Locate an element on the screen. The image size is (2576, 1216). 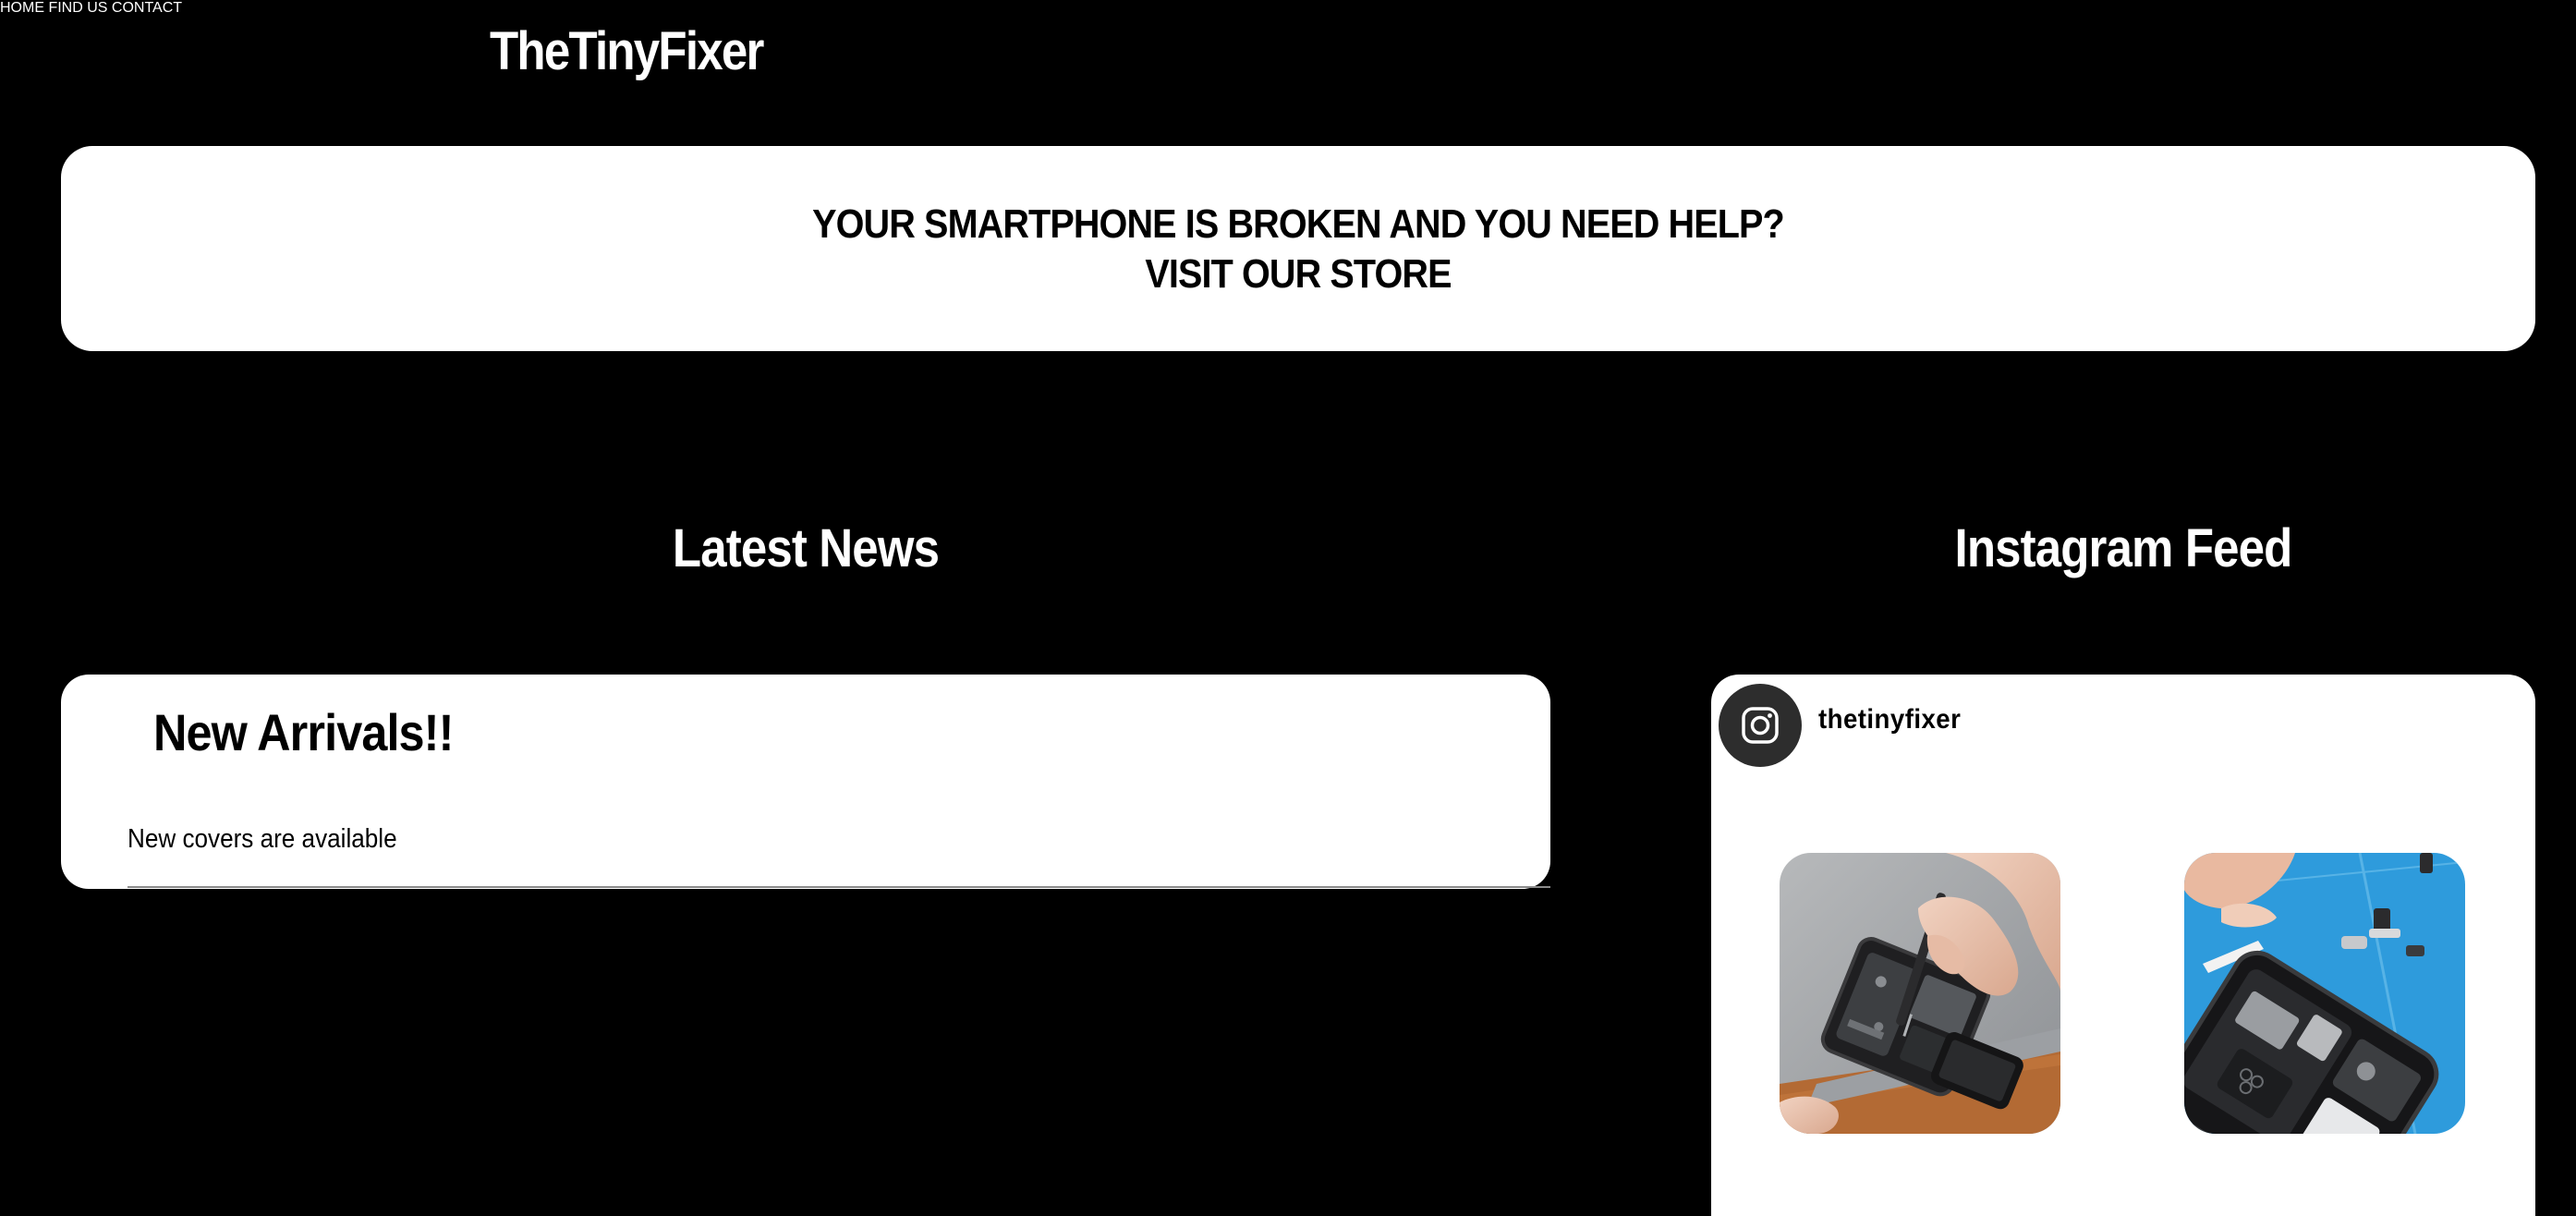
instagram-feed-title: Instagram Feed is located at coordinates (2123, 548).